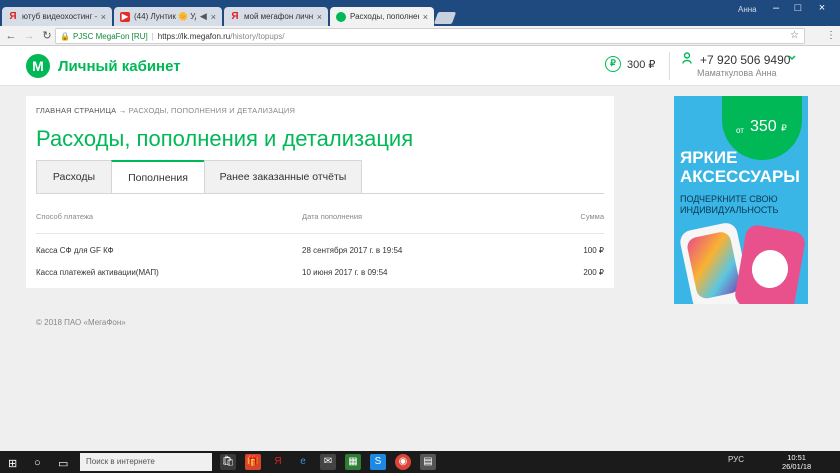 The height and width of the screenshot is (473, 840). What do you see at coordinates (257, 36) in the screenshot?
I see `url-path: /history/topups/` at bounding box center [257, 36].